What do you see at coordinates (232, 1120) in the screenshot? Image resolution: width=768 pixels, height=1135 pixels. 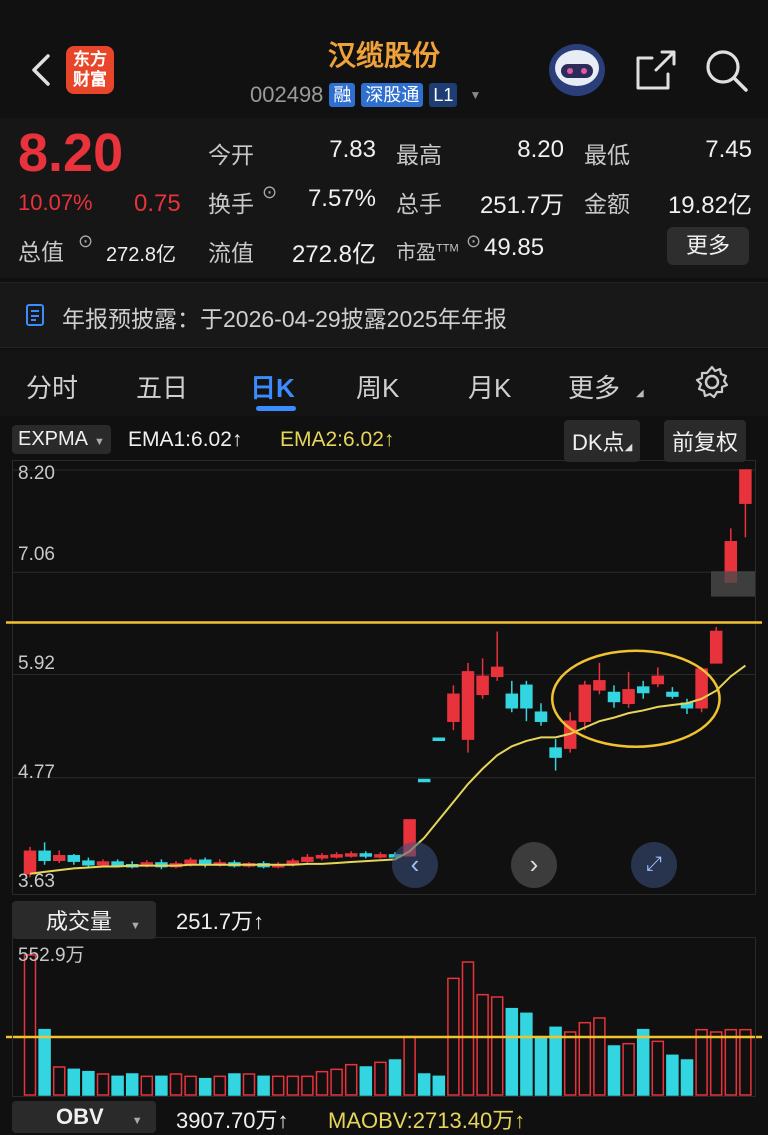 I see `obv-value: 3907.70万↑` at bounding box center [232, 1120].